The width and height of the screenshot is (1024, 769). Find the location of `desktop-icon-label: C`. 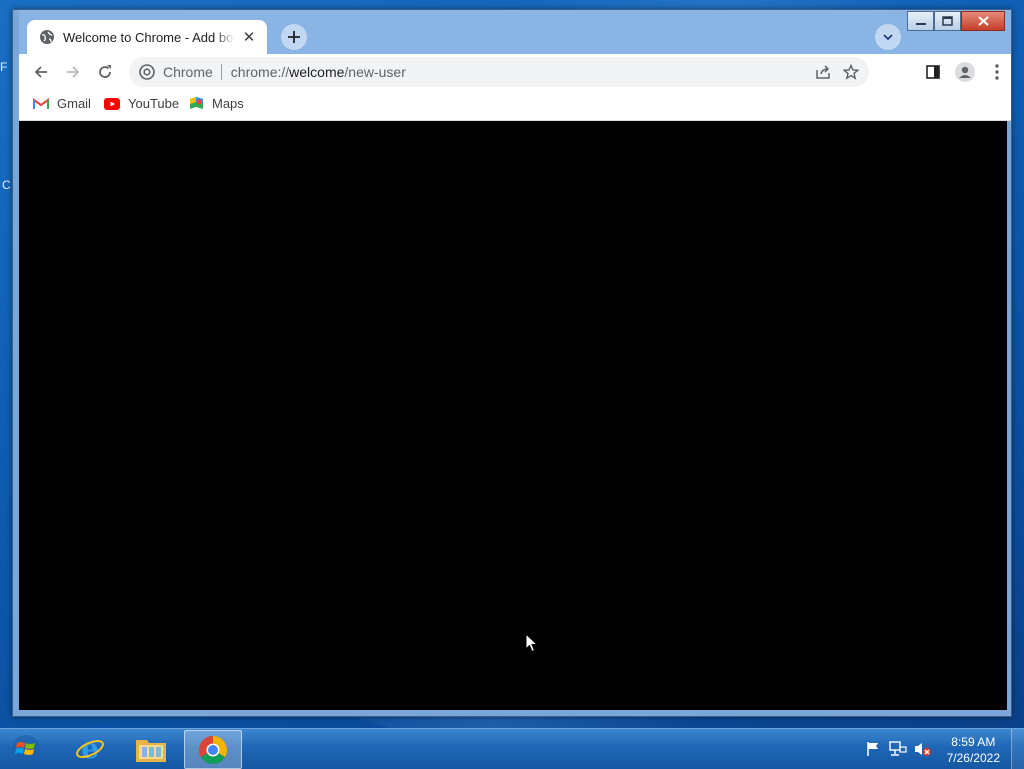

desktop-icon-label: C is located at coordinates (6, 185).